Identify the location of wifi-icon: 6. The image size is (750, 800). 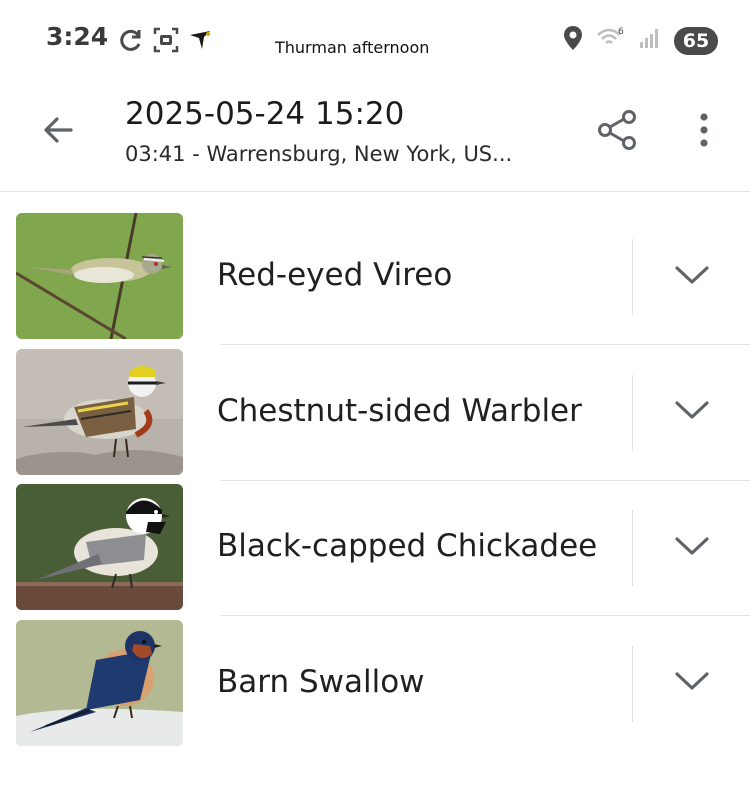
(611, 40).